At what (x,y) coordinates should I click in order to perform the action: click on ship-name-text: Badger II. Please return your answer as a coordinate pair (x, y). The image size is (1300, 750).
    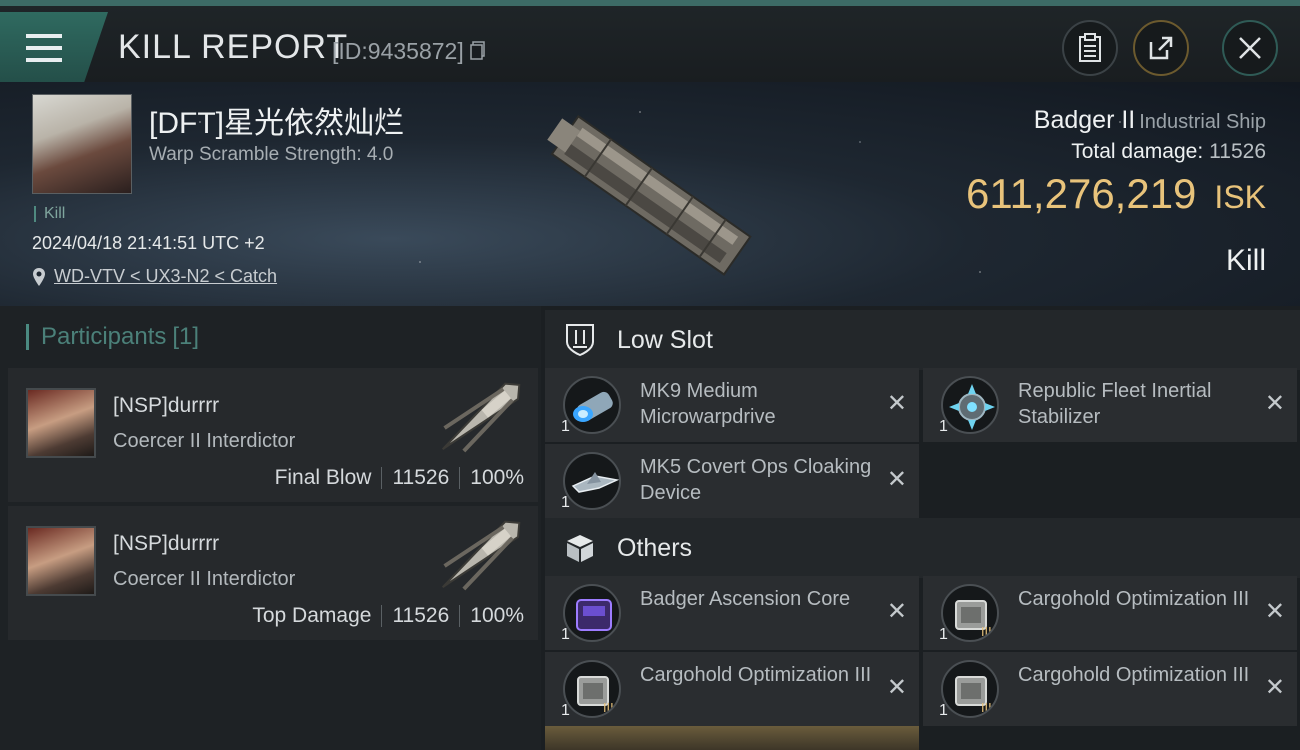
    Looking at the image, I should click on (1084, 120).